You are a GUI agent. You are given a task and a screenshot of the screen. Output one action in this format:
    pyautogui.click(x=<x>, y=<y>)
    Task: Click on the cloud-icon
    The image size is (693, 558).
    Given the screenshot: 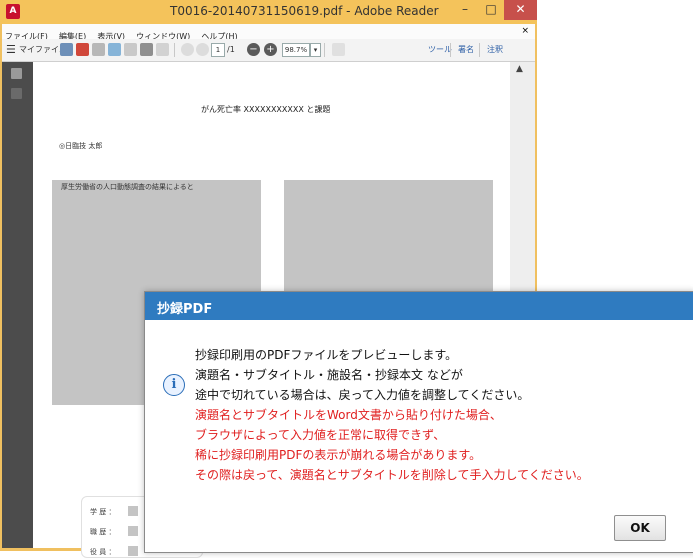 What is the action you would take?
    pyautogui.click(x=114, y=49)
    